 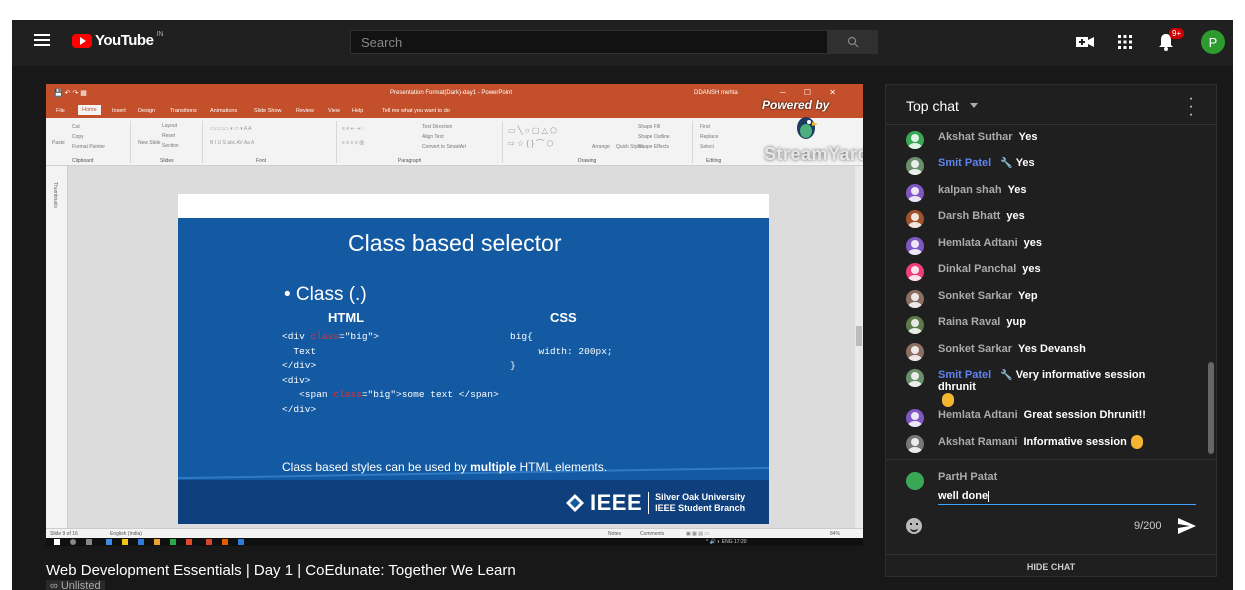 I want to click on cut-button: Cut, so click(x=76, y=127).